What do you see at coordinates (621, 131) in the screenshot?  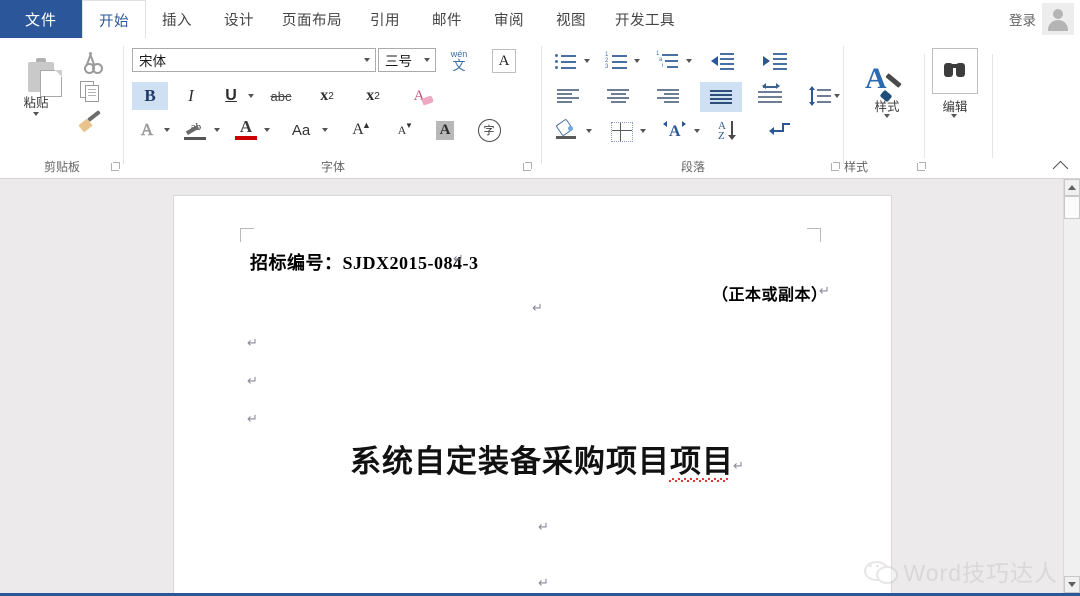 I see `borders-button` at bounding box center [621, 131].